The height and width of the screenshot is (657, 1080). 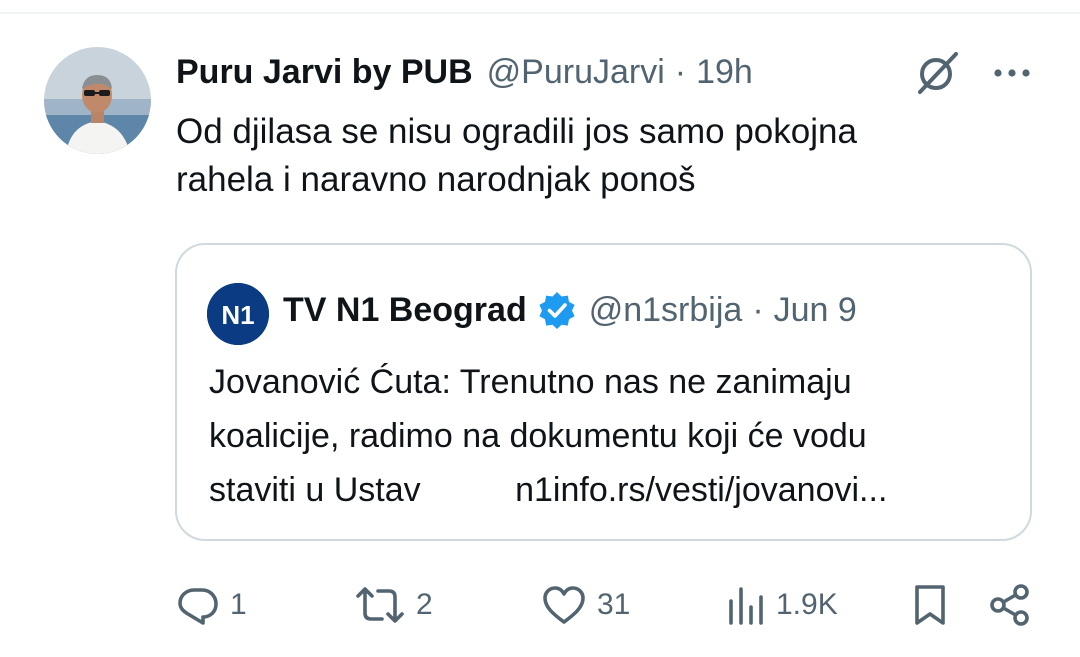 What do you see at coordinates (380, 605) in the screenshot?
I see `repost-icon` at bounding box center [380, 605].